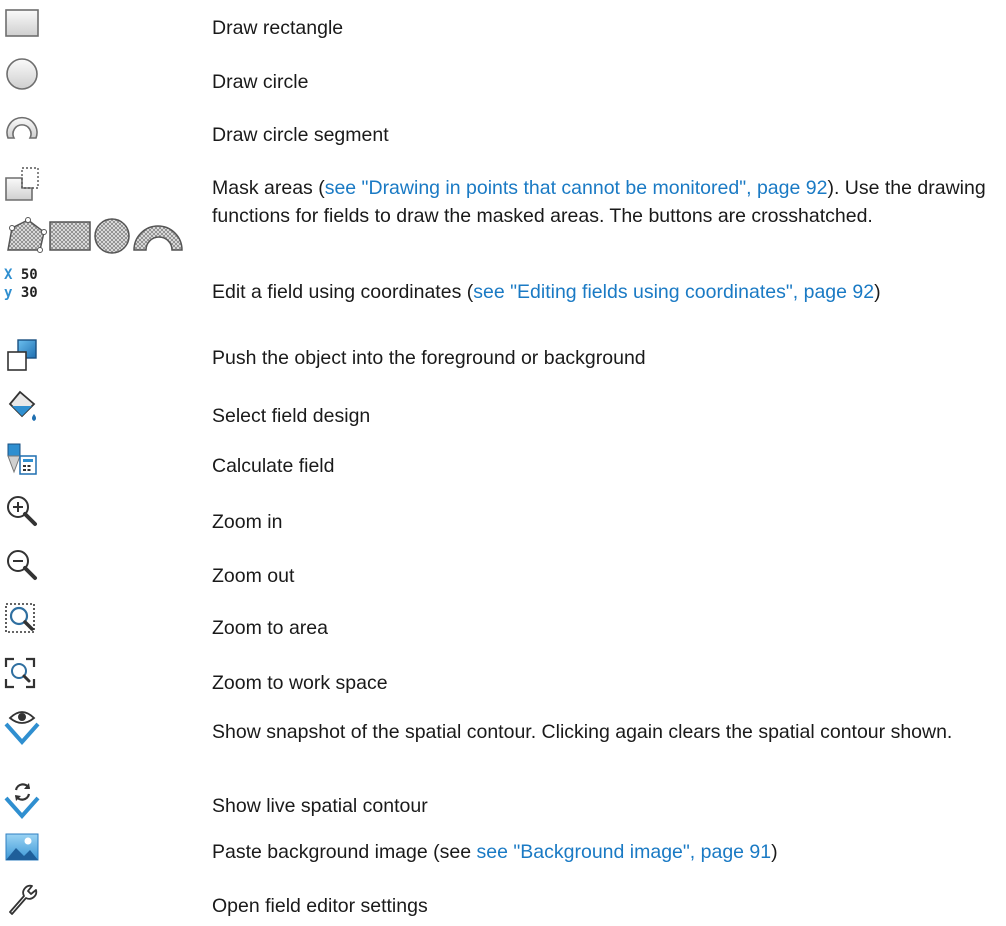 The image size is (1006, 926). Describe the element at coordinates (253, 576) in the screenshot. I see `zoom-out-text: Zoom out` at that location.